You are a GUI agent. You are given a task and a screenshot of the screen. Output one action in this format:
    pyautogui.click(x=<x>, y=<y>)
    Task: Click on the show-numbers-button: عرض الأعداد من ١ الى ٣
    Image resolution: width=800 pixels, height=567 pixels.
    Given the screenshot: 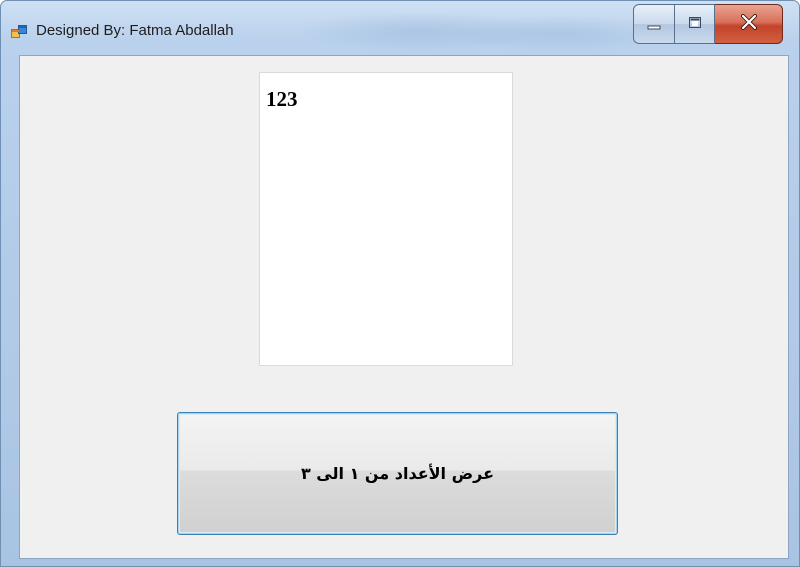 What is the action you would take?
    pyautogui.click(x=397, y=473)
    